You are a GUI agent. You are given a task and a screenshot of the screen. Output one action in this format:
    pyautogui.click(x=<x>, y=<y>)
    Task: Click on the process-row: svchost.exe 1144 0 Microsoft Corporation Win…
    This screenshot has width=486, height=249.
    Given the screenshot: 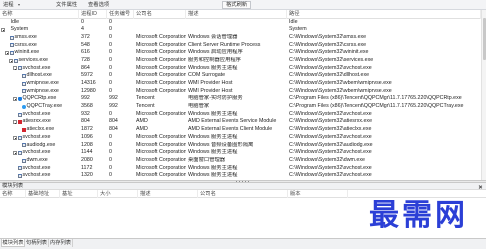 What is the action you would take?
    pyautogui.click(x=240, y=153)
    